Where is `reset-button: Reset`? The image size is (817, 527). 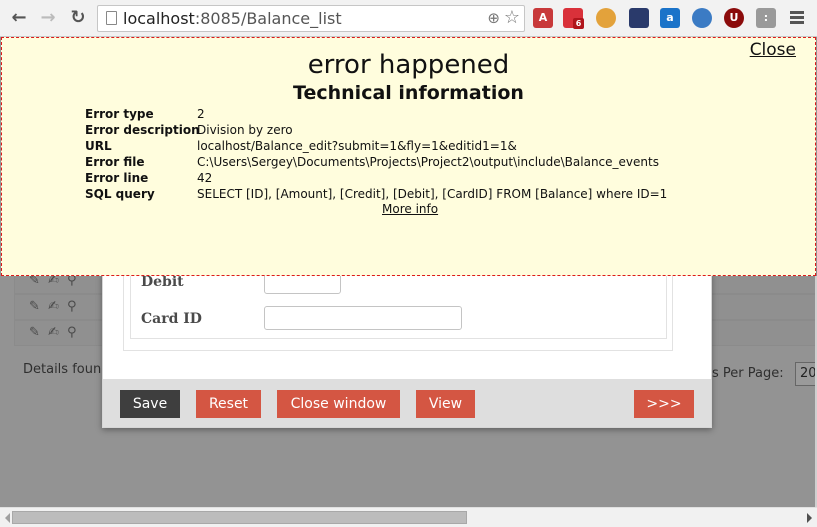
reset-button: Reset is located at coordinates (228, 404).